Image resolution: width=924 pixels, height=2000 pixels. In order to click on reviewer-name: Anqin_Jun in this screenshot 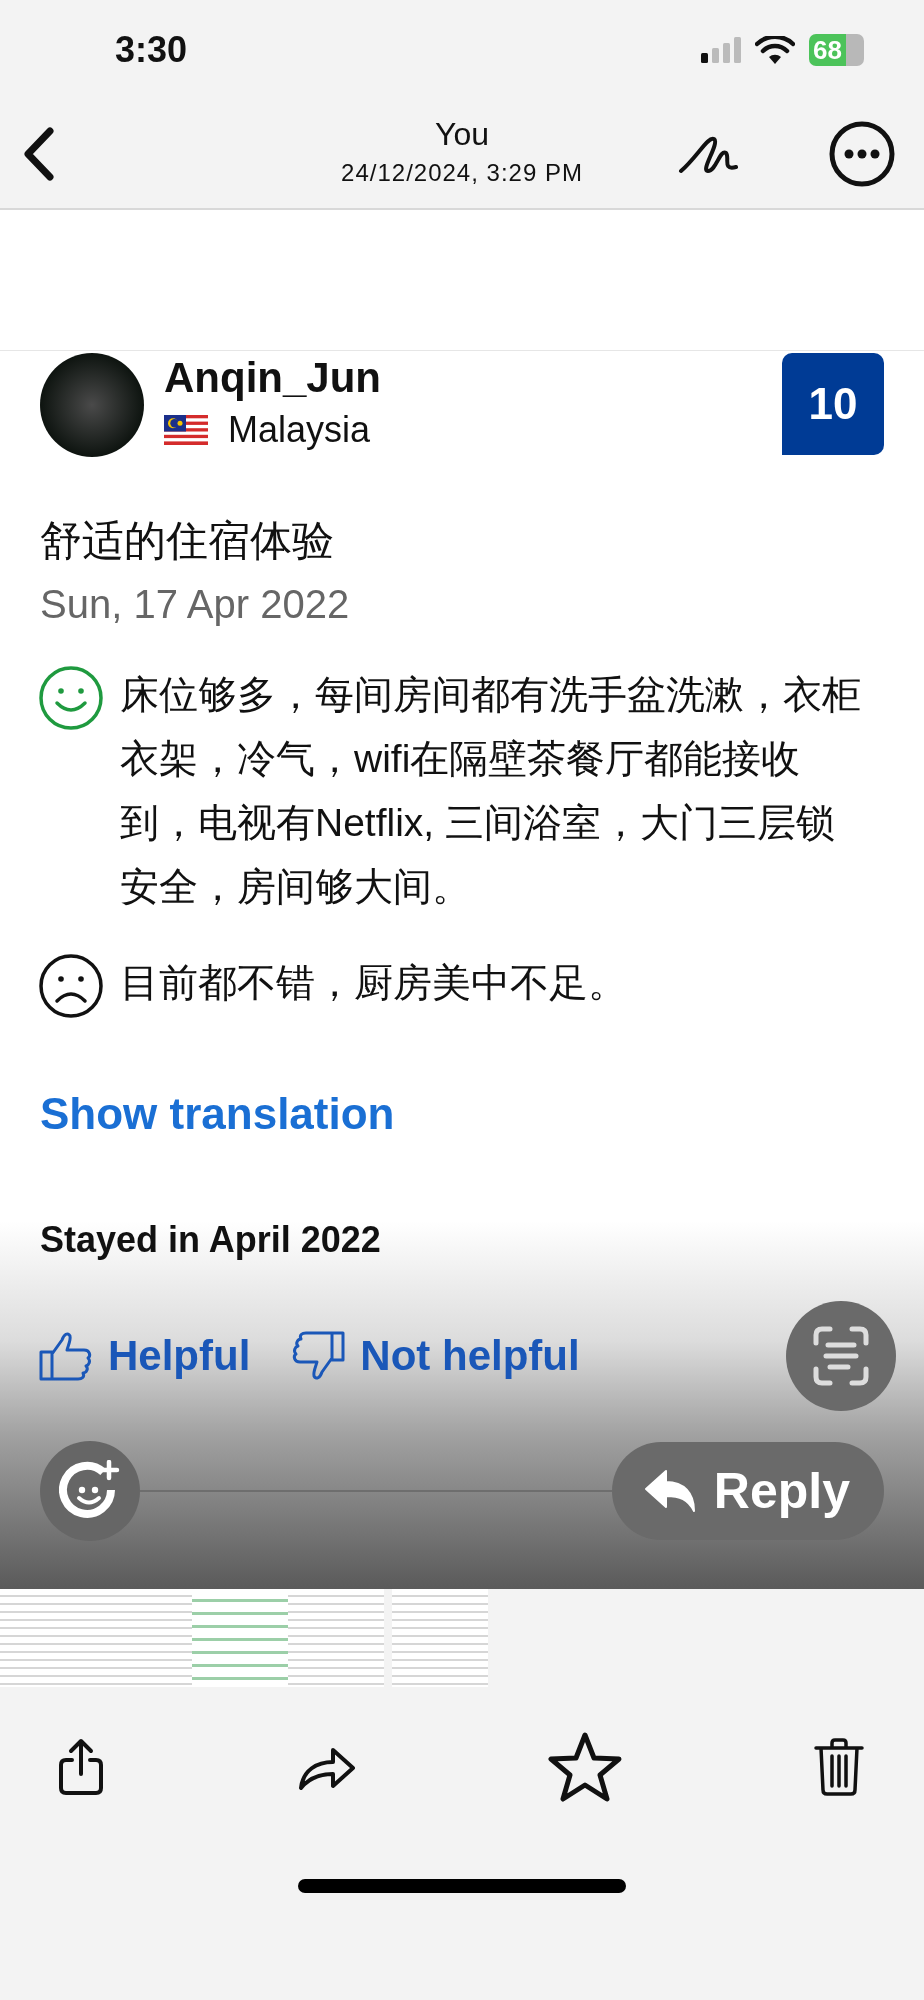, I will do `click(273, 378)`.